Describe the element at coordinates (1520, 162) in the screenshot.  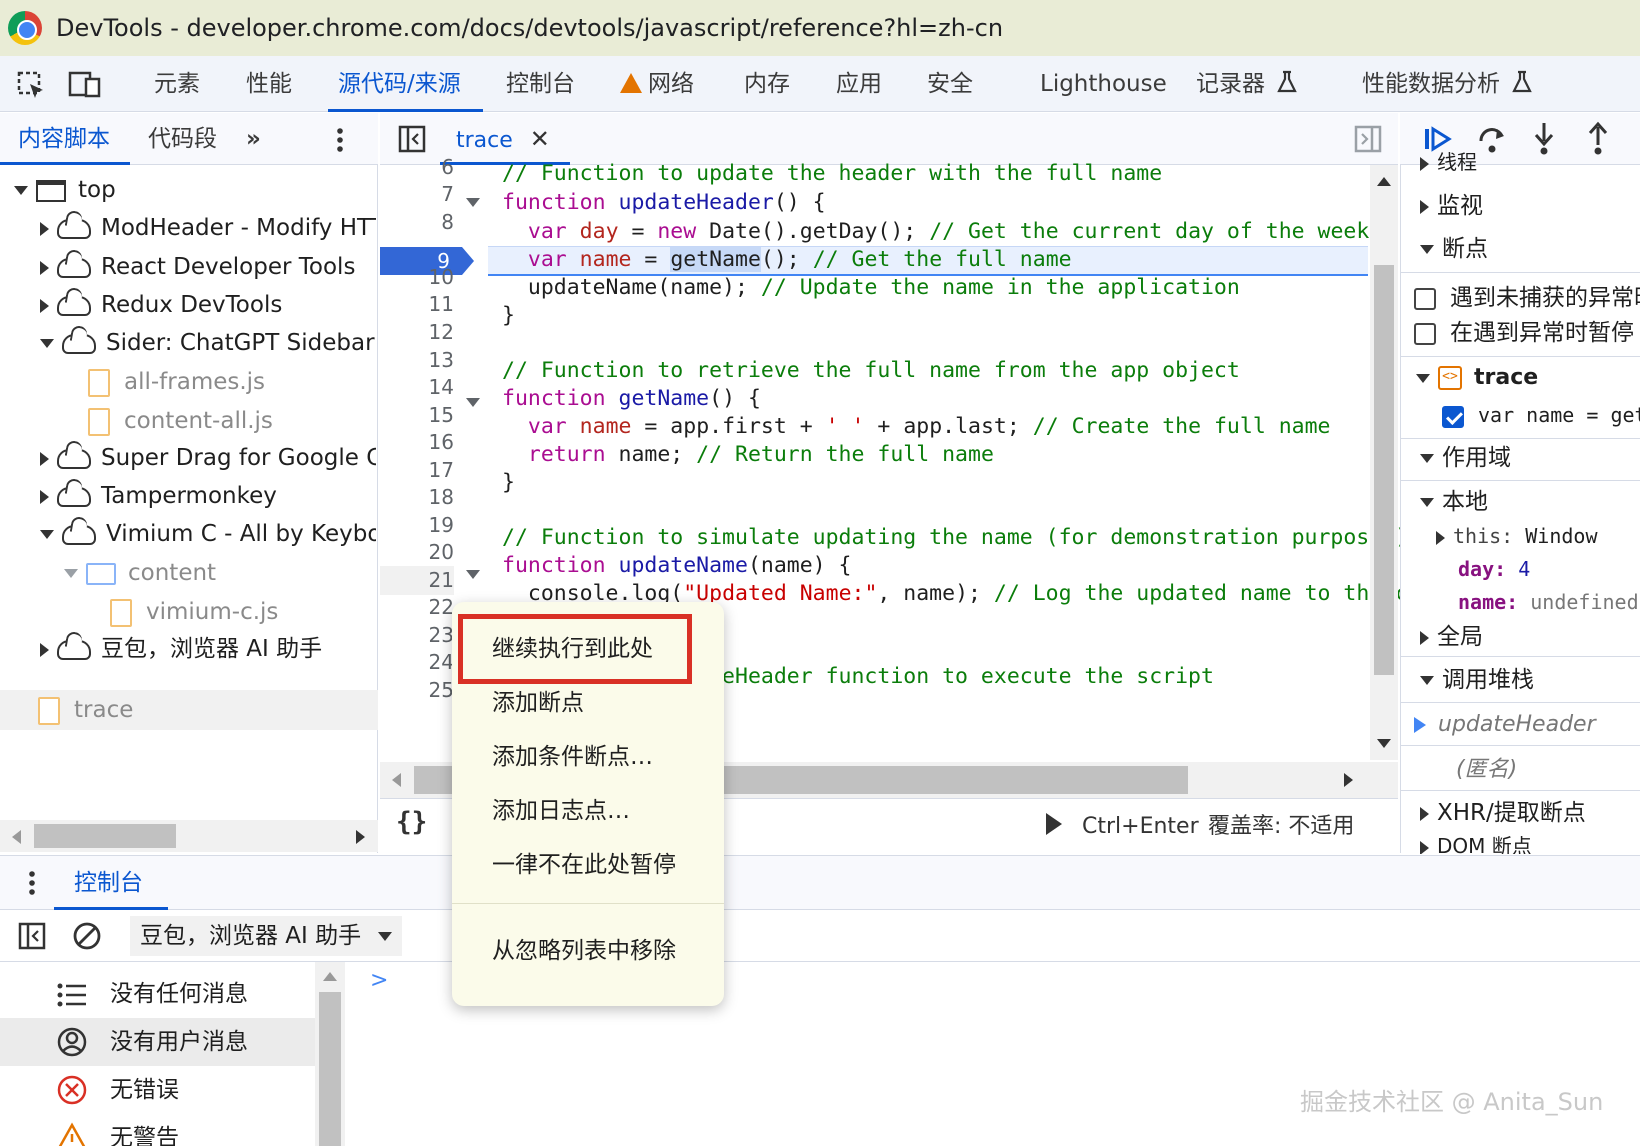
I see `threads-section-header: 线程` at that location.